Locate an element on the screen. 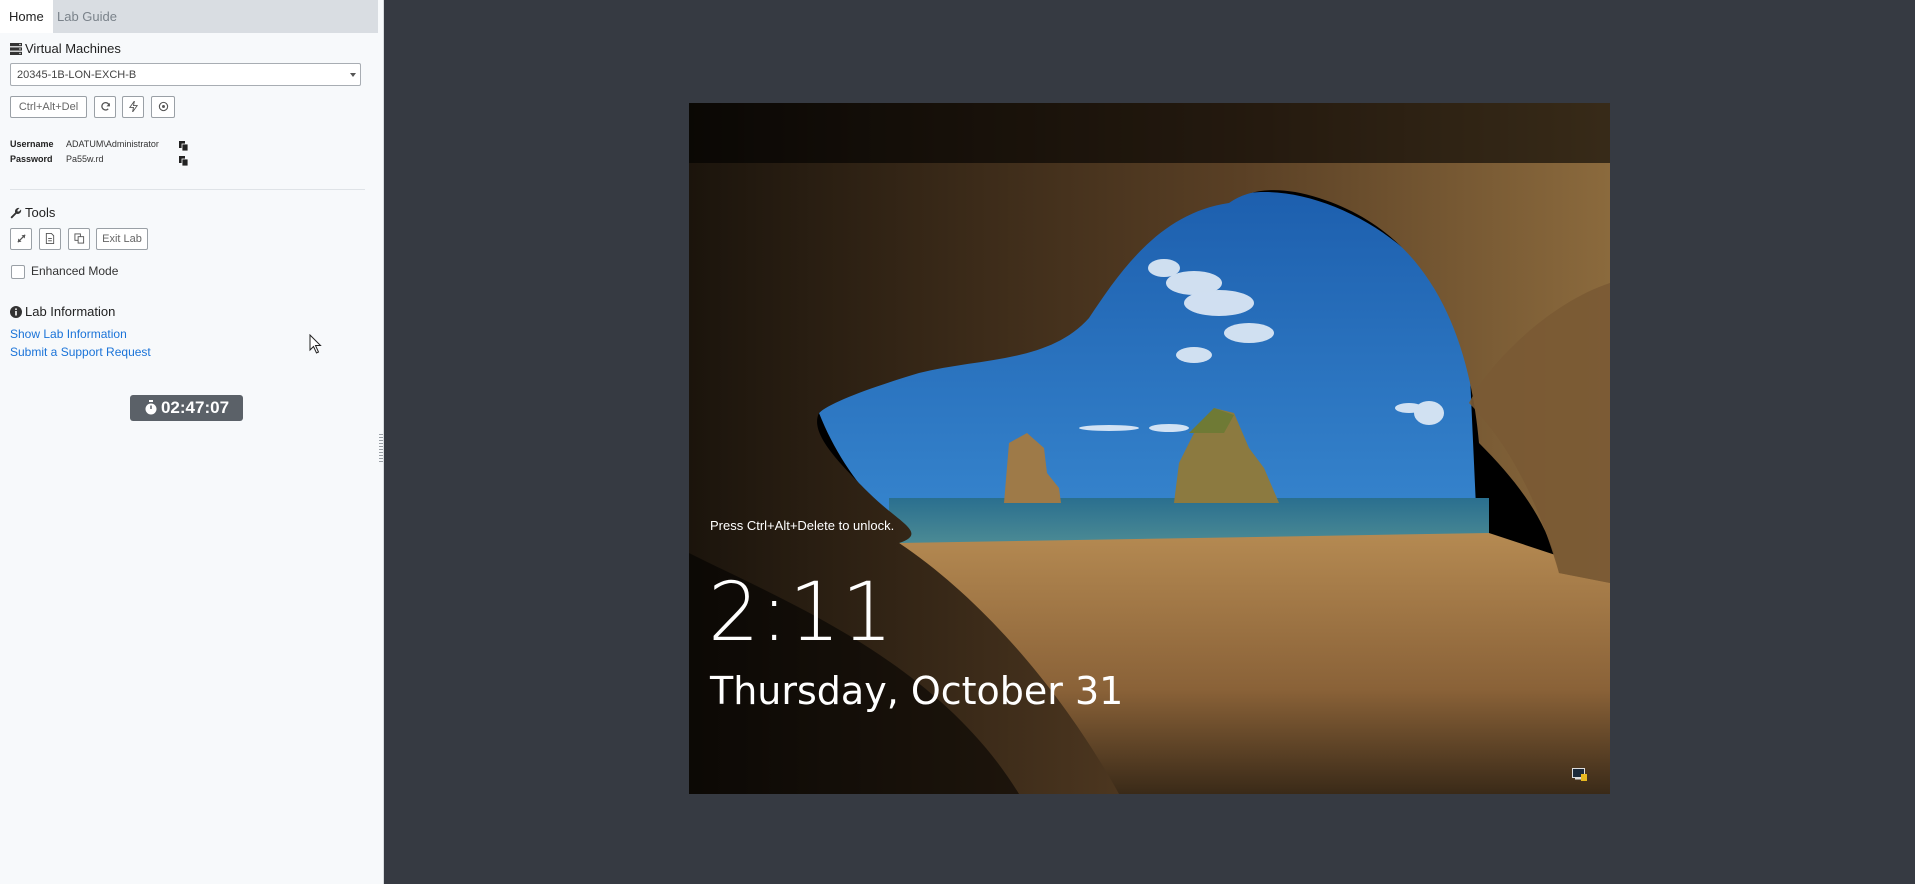  username-label: Username is located at coordinates (32, 144).